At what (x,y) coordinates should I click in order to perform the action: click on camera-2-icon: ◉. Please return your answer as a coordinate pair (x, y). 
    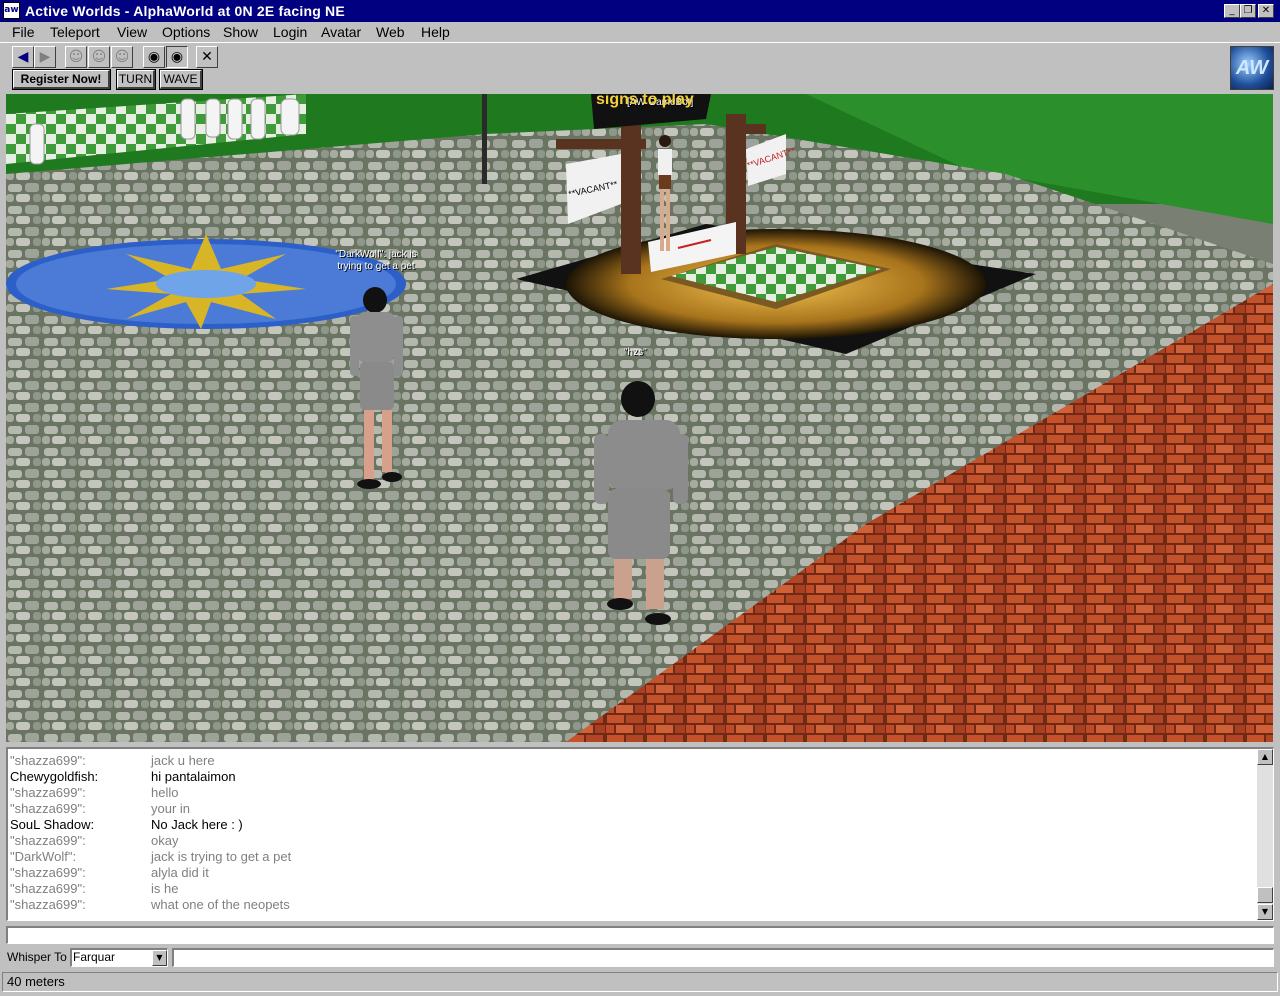
    Looking at the image, I should click on (177, 57).